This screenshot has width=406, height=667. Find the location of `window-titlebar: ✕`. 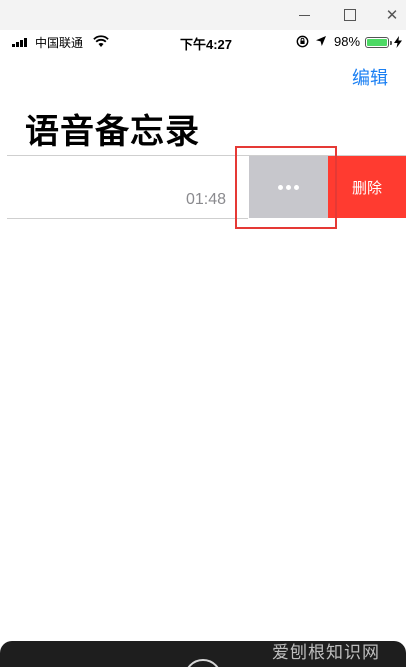

window-titlebar: ✕ is located at coordinates (203, 15).